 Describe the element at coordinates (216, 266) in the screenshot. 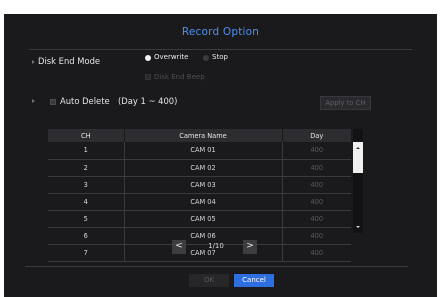

I see `footer-divider` at that location.